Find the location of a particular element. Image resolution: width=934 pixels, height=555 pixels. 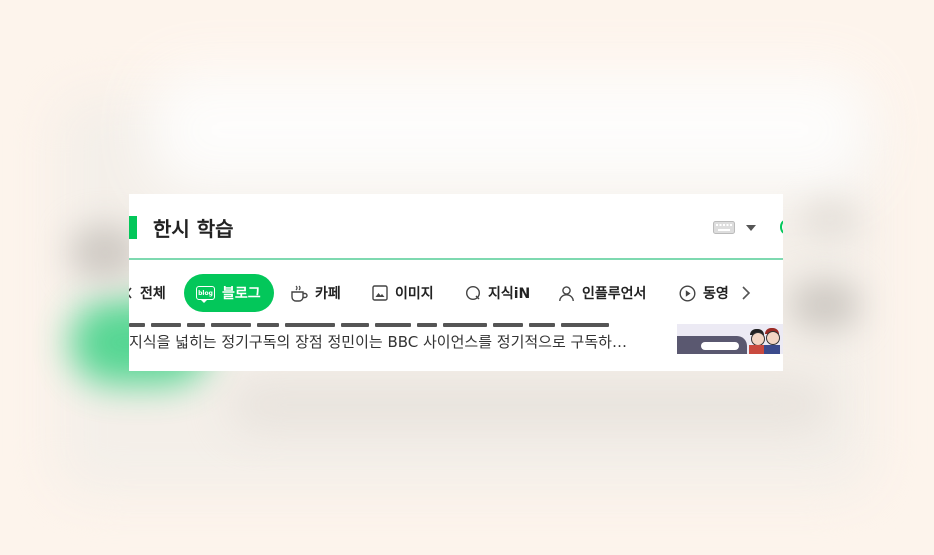

tab-label: 인플루언서 is located at coordinates (614, 294).